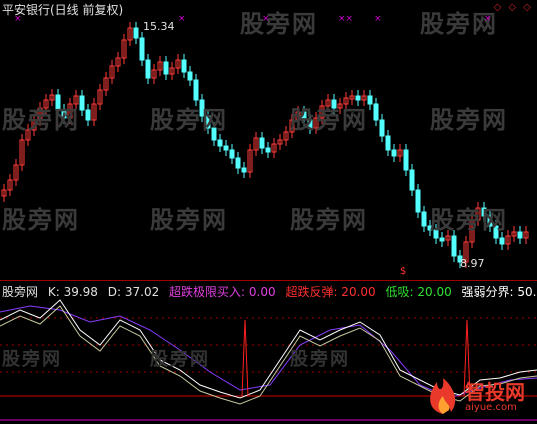  What do you see at coordinates (403, 271) in the screenshot?
I see `signal-s-icon: $` at bounding box center [403, 271].